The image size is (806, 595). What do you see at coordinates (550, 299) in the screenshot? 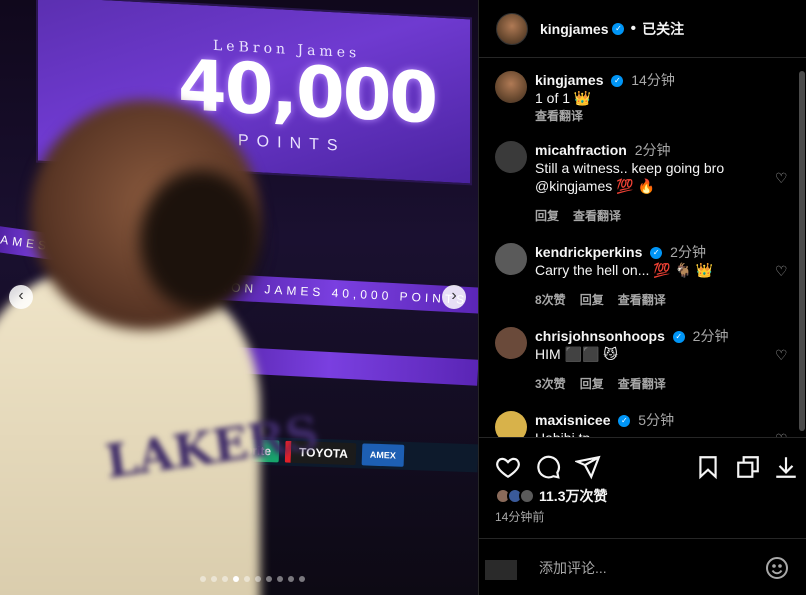
I see `comment-likes-count: 8次赞` at bounding box center [550, 299].